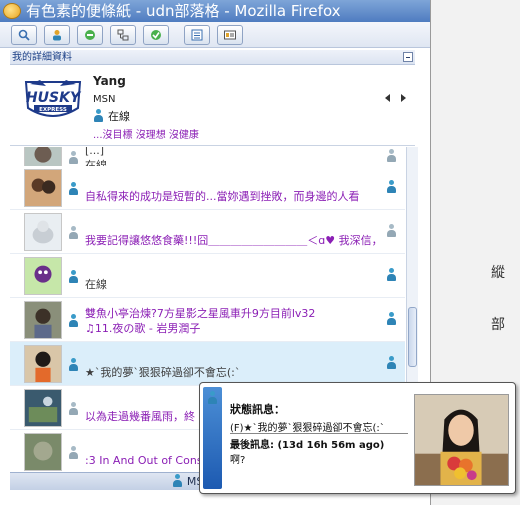 Image resolution: width=520 pixels, height=505 pixels. I want to click on contact-message: 我要記得讓悠悠食藥!!!囧＿＿＿＿＿＿＿＿＿＜ɑ♥ 我深信，, so click(234, 240).